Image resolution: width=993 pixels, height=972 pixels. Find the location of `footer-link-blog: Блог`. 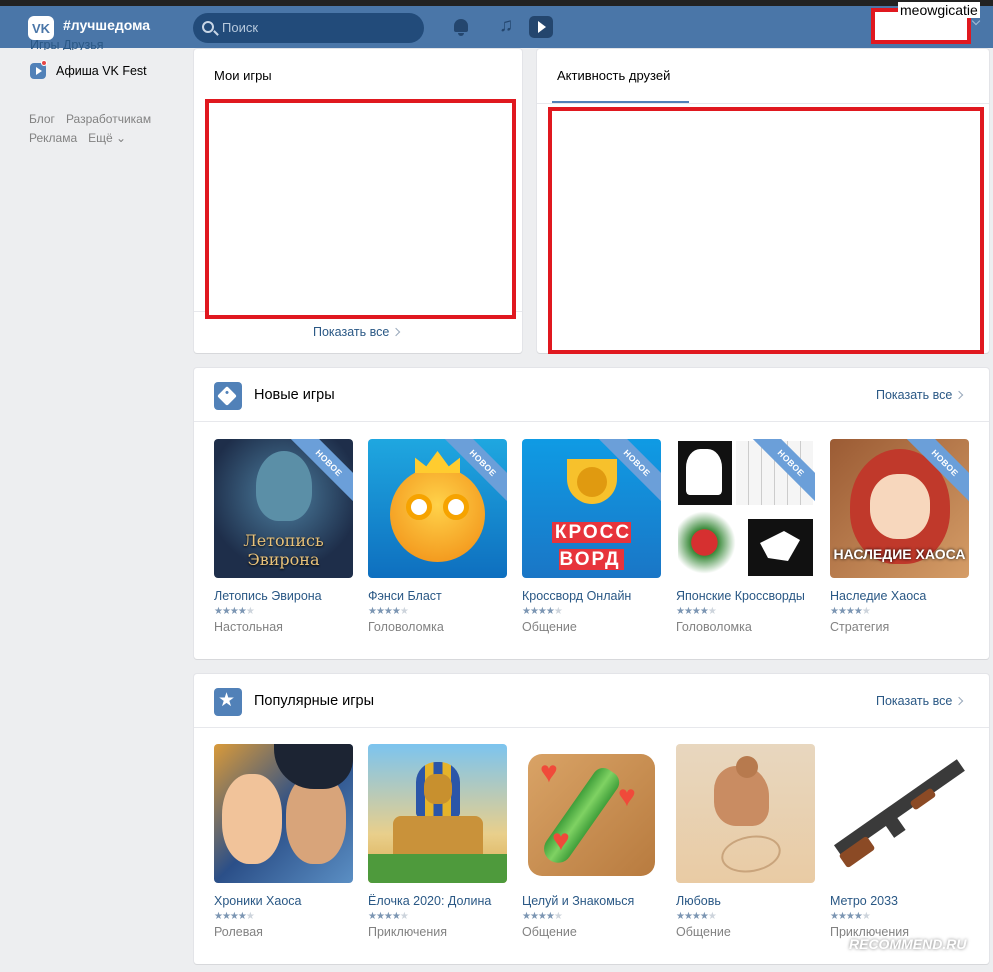

footer-link-blog: Блог is located at coordinates (42, 119).